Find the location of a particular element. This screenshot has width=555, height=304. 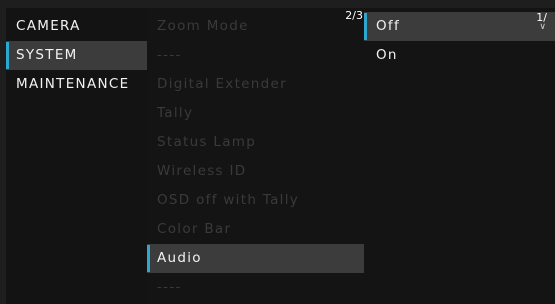

submenu-item-label: Wireless ID is located at coordinates (202, 171).